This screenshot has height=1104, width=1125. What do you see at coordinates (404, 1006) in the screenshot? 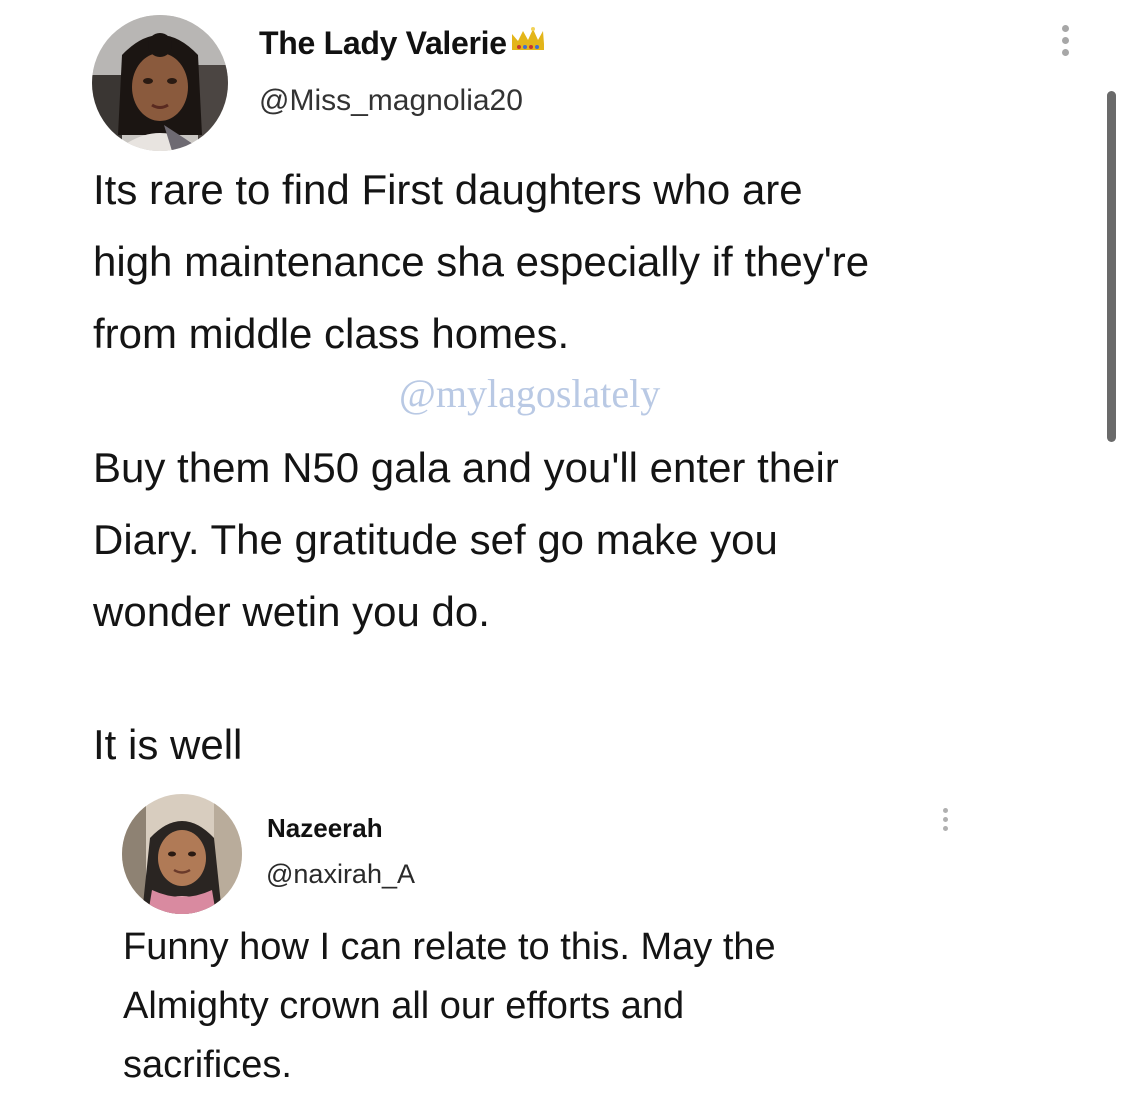
I see `reply-text-line: Almighty crown all our efforts and` at bounding box center [404, 1006].